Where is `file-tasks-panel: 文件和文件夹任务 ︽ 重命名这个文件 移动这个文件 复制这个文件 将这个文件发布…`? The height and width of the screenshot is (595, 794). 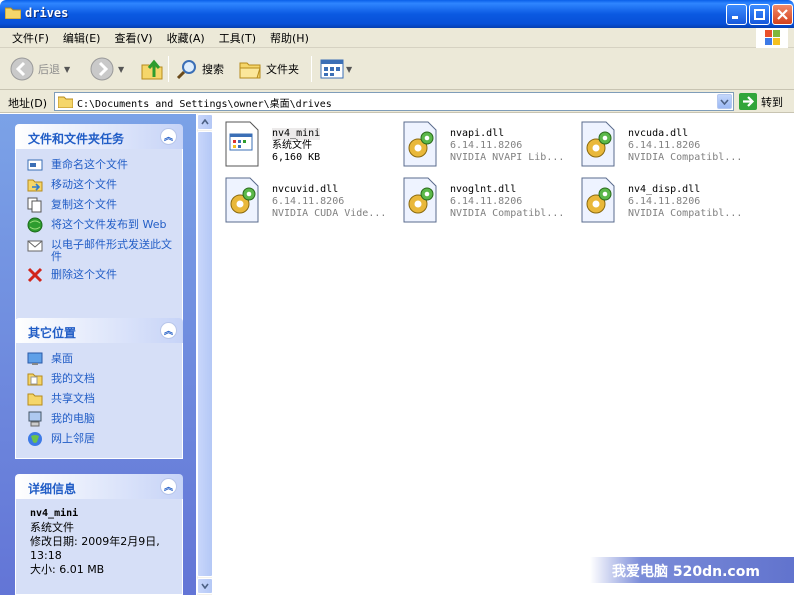 file-tasks-panel: 文件和文件夹任务 ︽ 重命名这个文件 移动这个文件 复制这个文件 将这个文件发布… is located at coordinates (99, 224).